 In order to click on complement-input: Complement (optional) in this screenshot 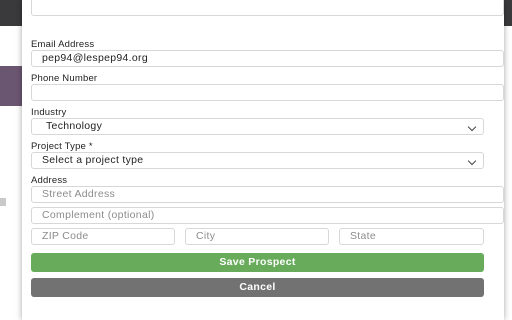, I will do `click(267, 215)`.